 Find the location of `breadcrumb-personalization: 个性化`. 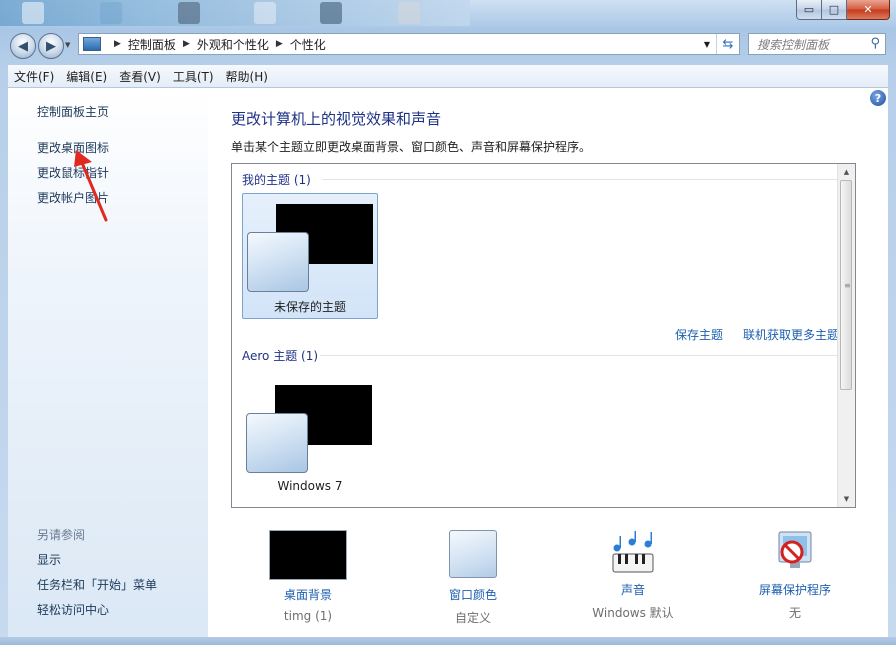

breadcrumb-personalization: 个性化 is located at coordinates (308, 44).